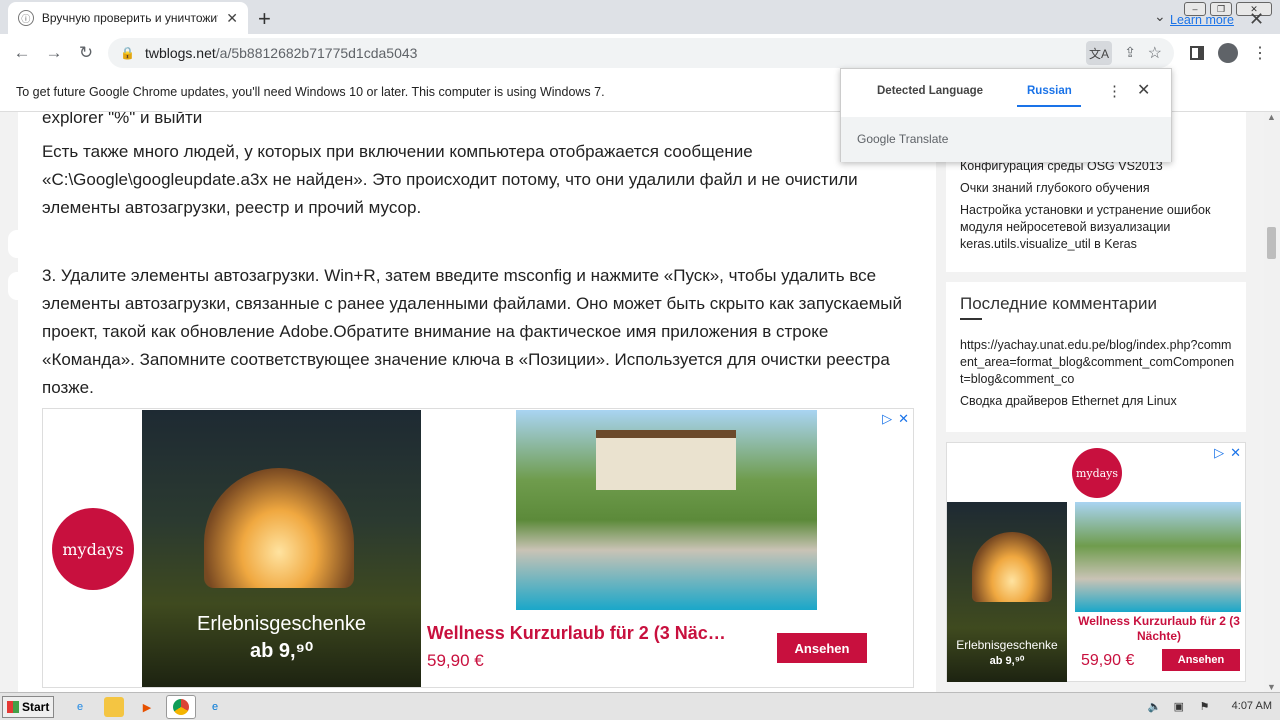  What do you see at coordinates (1155, 53) in the screenshot?
I see `bookmark-star-icon: ☆` at bounding box center [1155, 53].